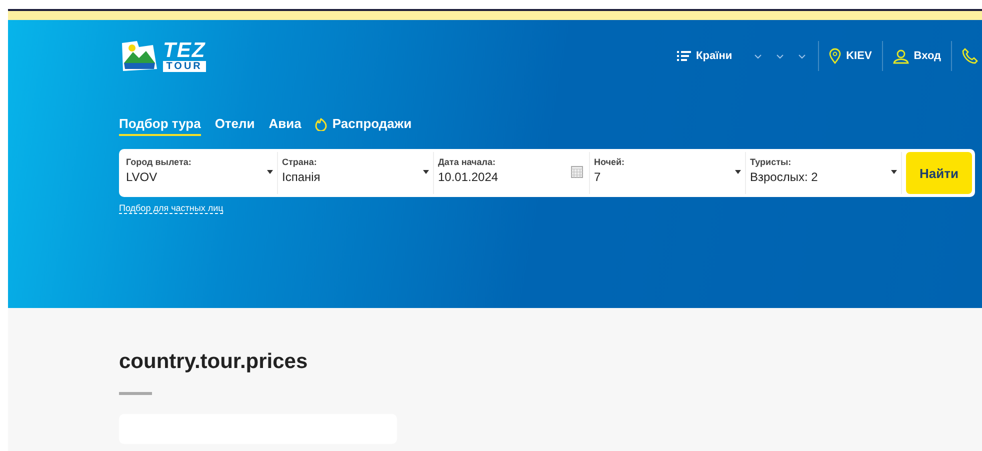 Image resolution: width=982 pixels, height=451 pixels. I want to click on location-pin-icon, so click(835, 56).